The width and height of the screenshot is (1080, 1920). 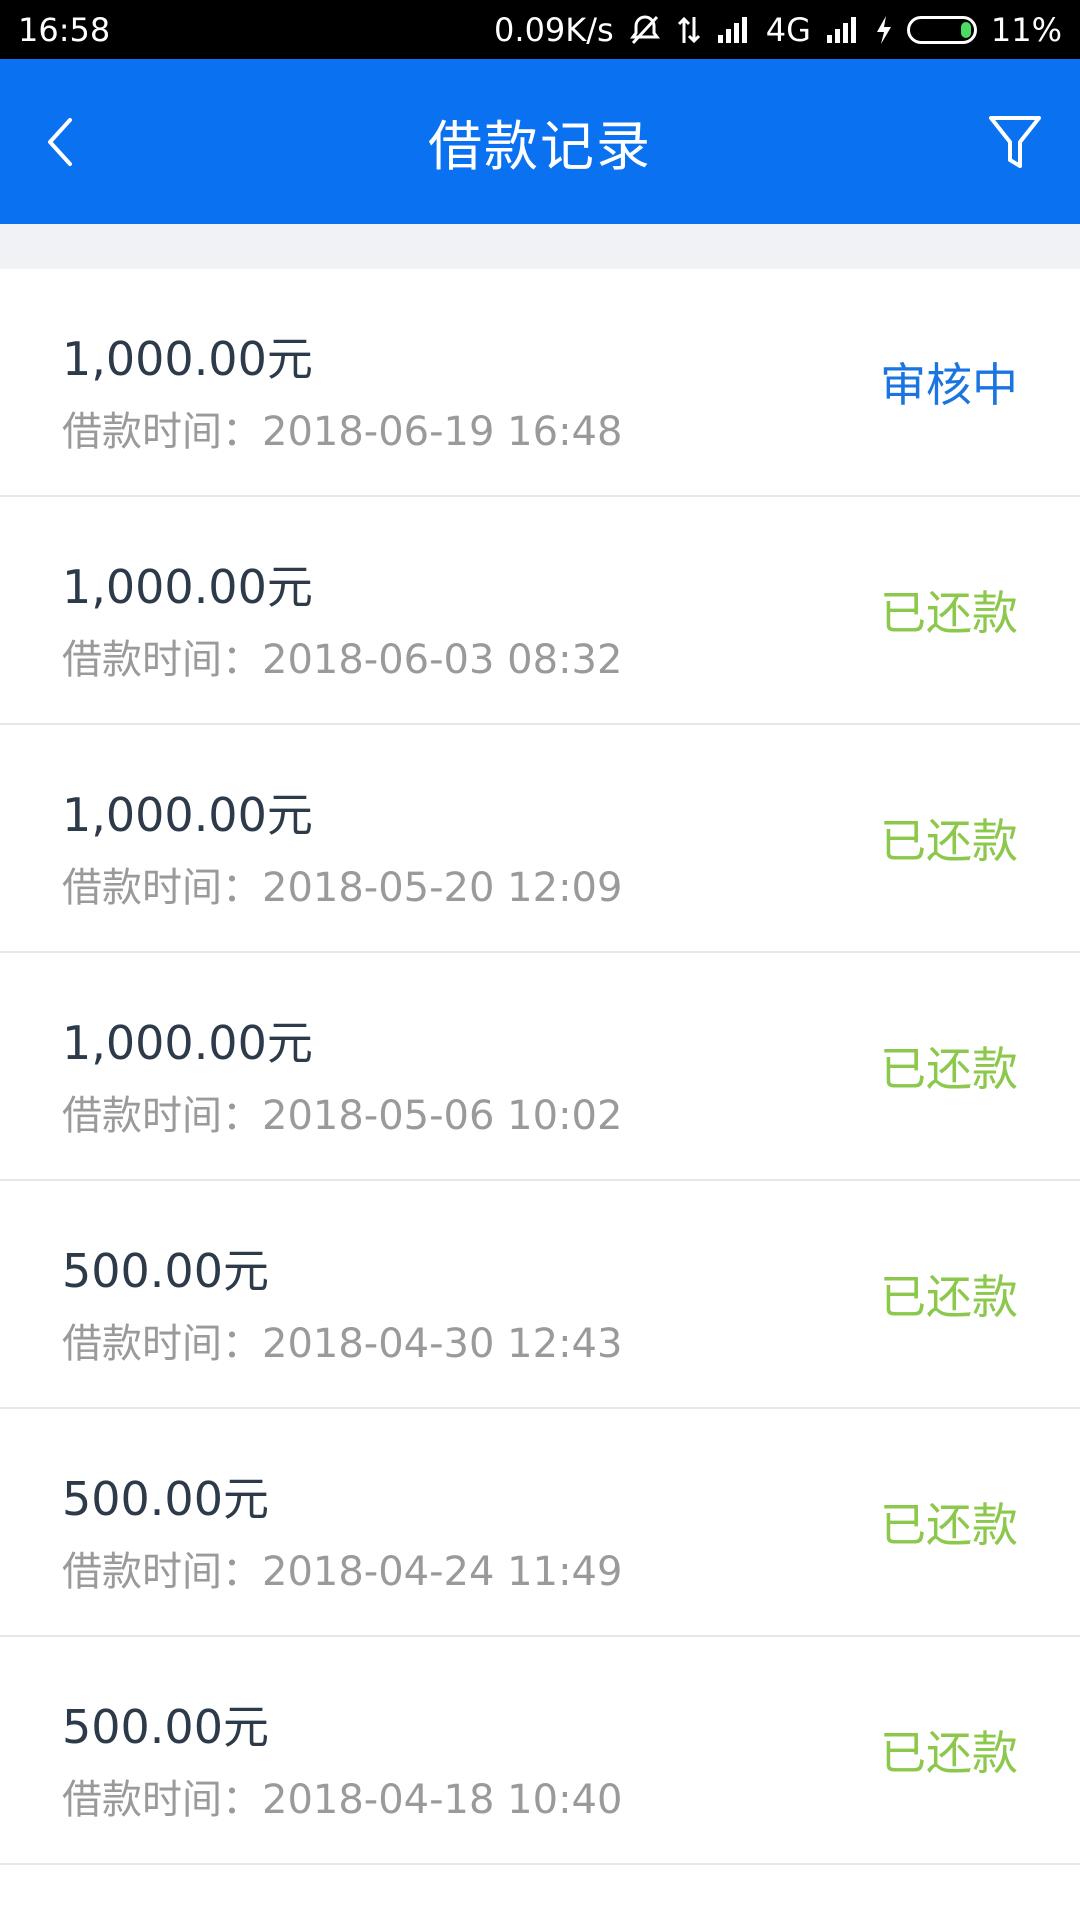 I want to click on loan-time: 借款时间：2018-04-24 11:49, so click(x=342, y=1572).